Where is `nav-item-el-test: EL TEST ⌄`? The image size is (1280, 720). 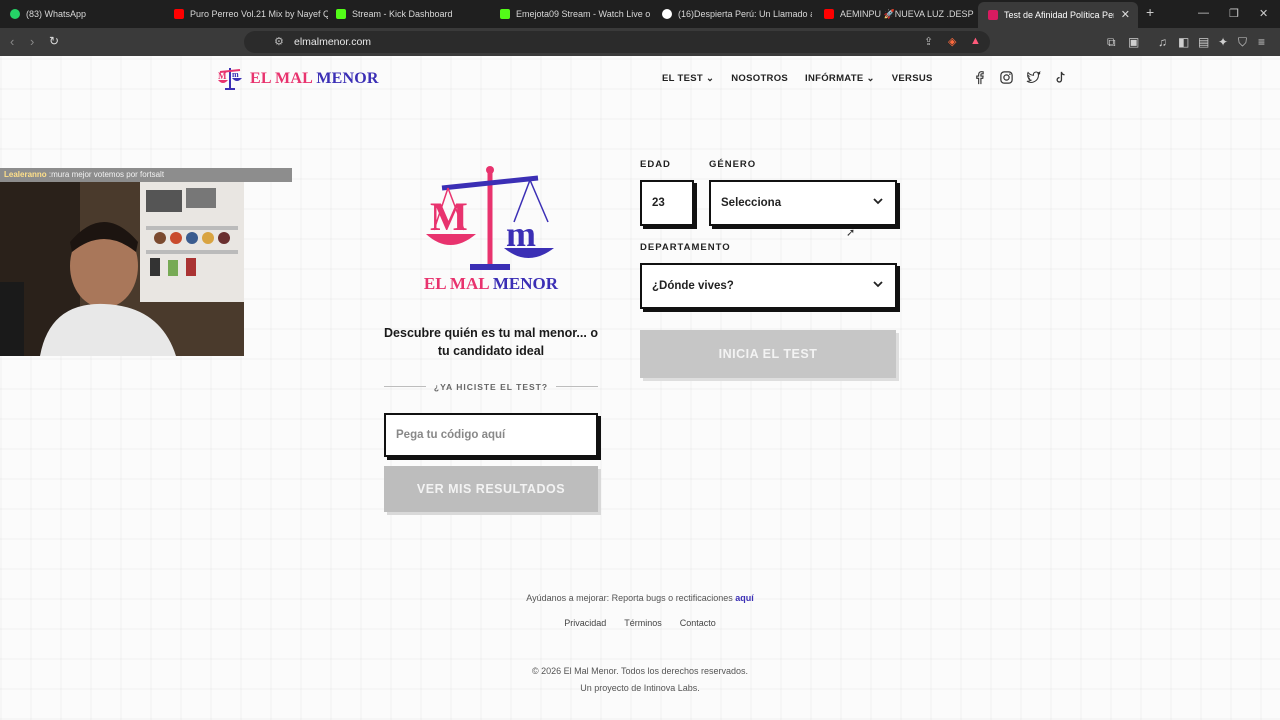
nav-item-el-test: EL TEST ⌄ is located at coordinates (688, 78).